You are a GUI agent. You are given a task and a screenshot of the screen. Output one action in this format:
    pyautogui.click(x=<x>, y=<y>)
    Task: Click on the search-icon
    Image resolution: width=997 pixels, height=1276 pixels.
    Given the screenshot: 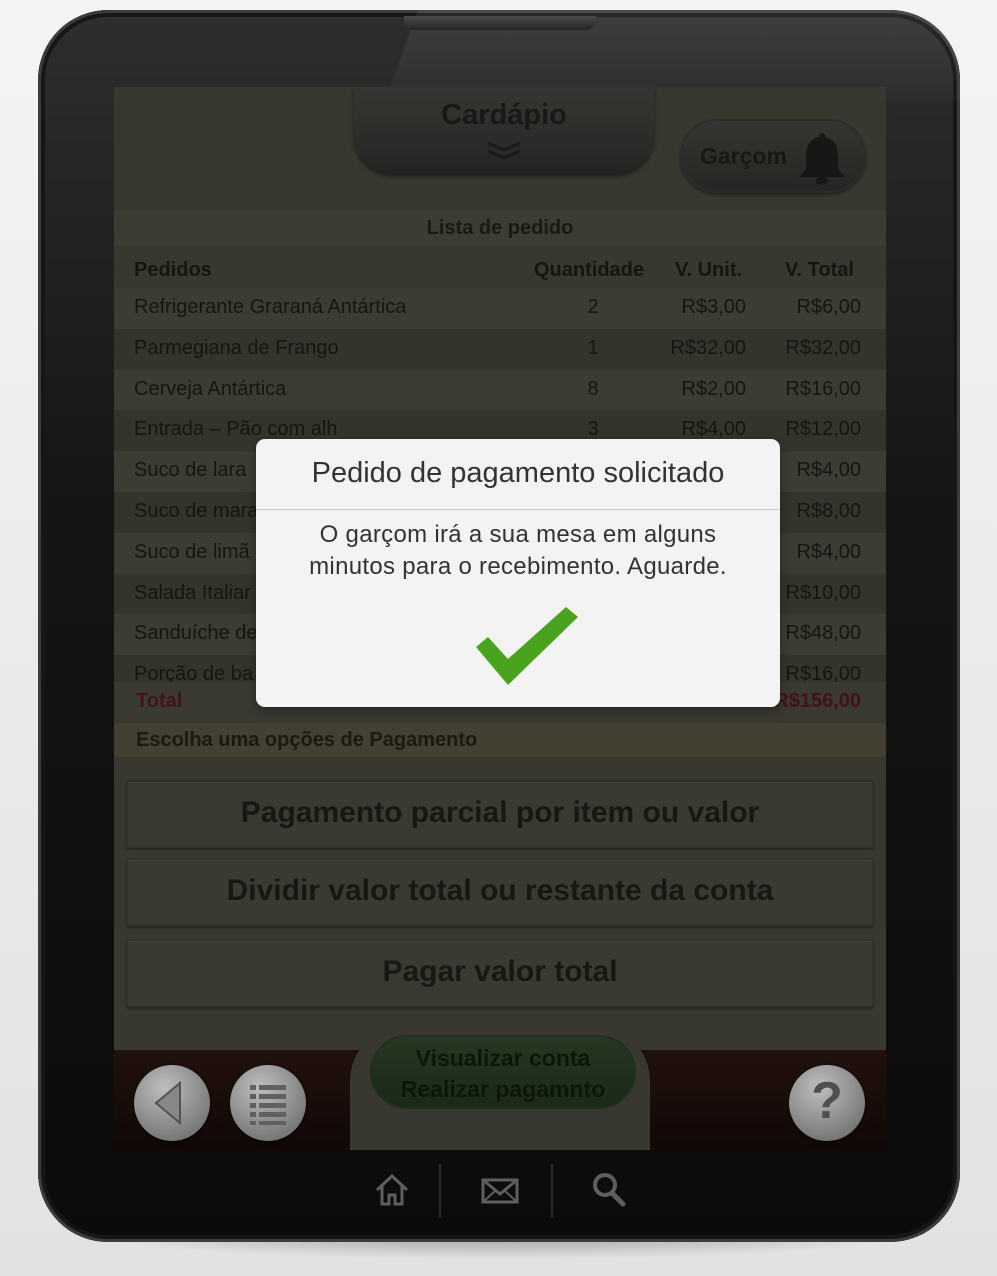 What is the action you would take?
    pyautogui.click(x=609, y=1190)
    